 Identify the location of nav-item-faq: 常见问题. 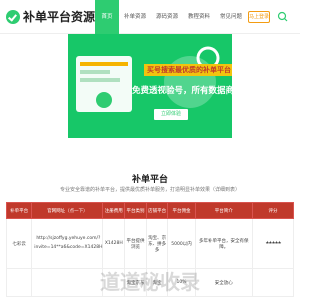
(231, 17).